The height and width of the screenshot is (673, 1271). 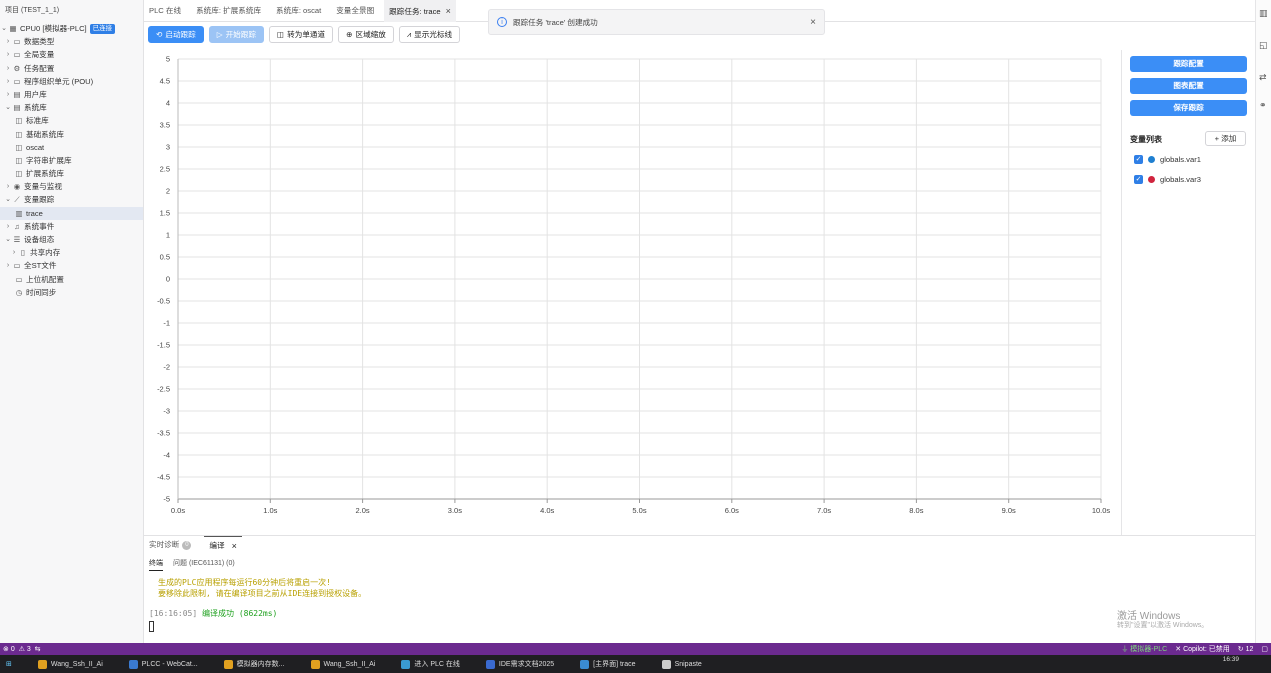 I want to click on tab-oscat: 系统库: oscat, so click(x=298, y=11).